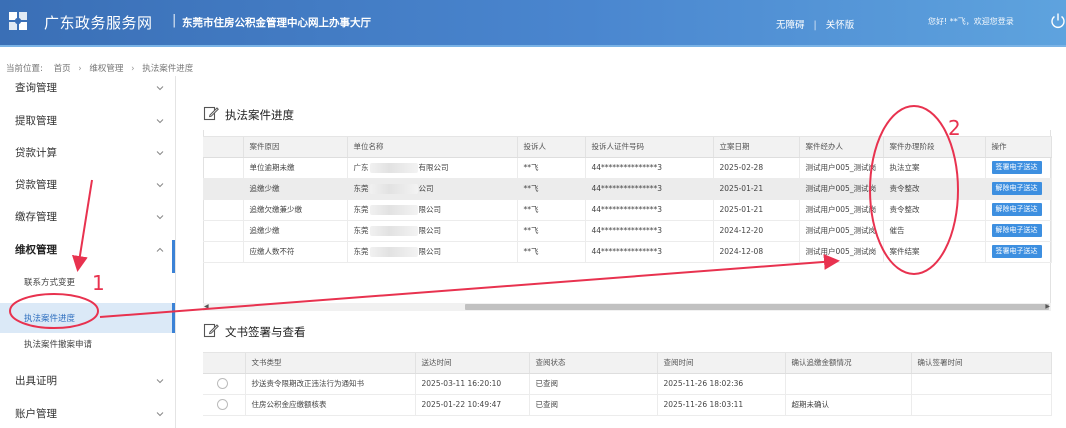 The height and width of the screenshot is (428, 1066). What do you see at coordinates (18, 21) in the screenshot?
I see `site-logo-icon` at bounding box center [18, 21].